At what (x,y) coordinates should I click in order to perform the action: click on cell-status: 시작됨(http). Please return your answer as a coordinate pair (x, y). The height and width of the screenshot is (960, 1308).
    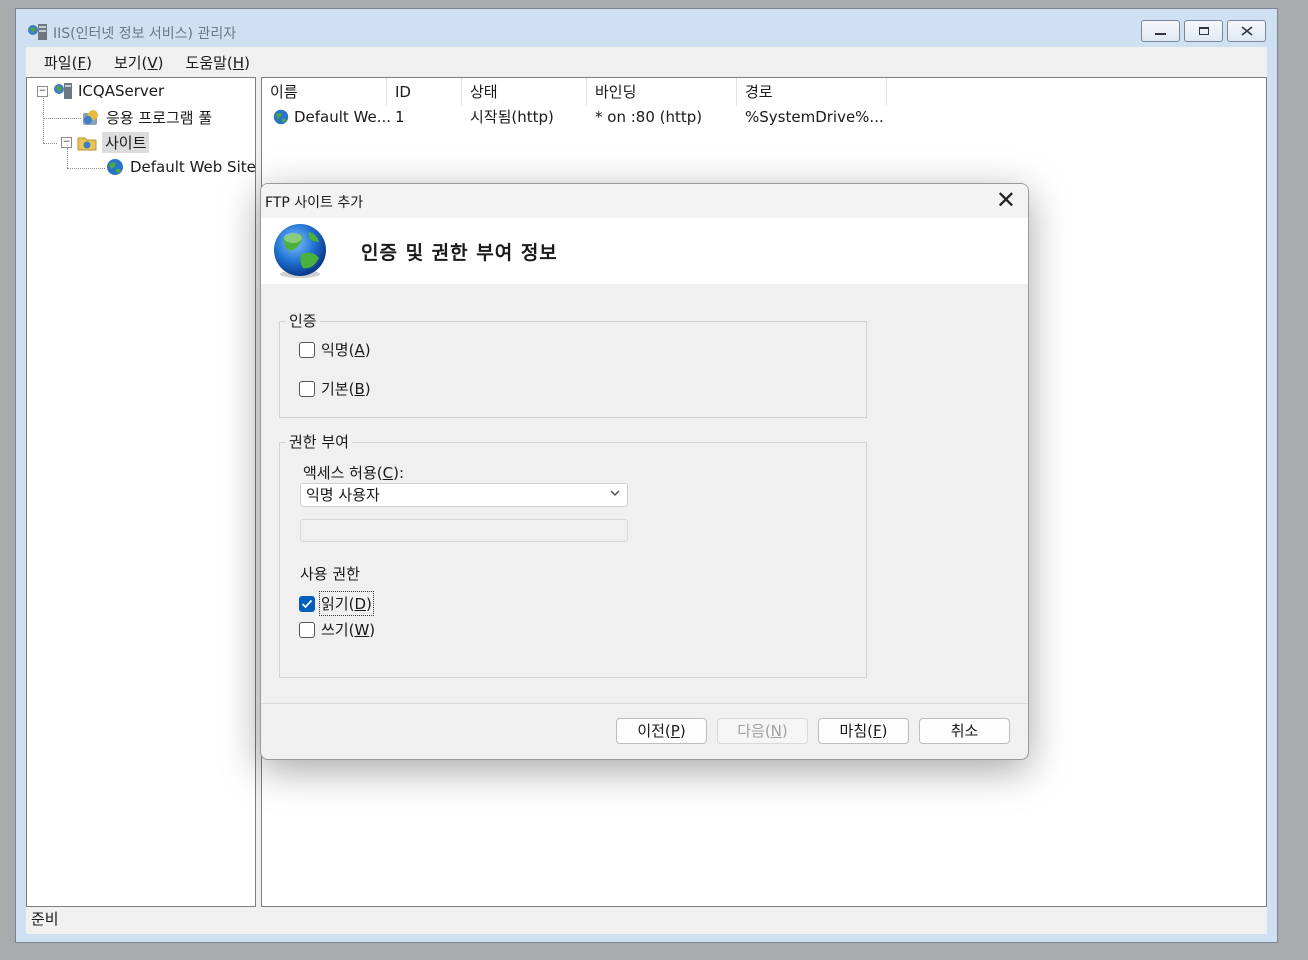
    Looking at the image, I should click on (512, 117).